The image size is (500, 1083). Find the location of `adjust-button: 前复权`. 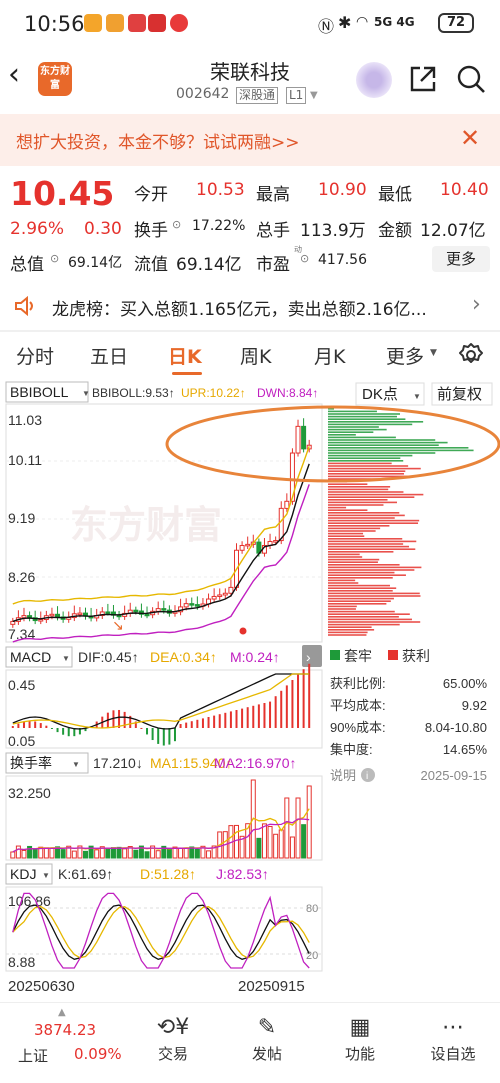

adjust-button: 前复权 is located at coordinates (459, 394).